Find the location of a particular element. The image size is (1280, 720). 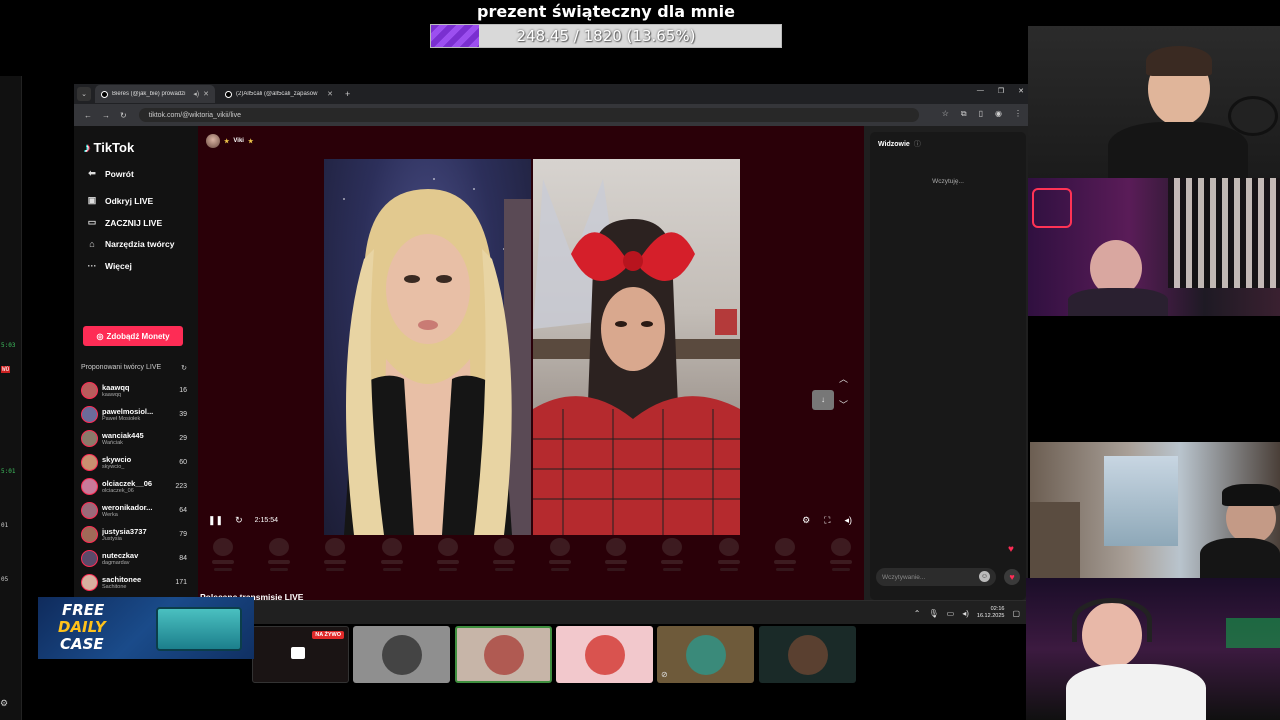

gear-icon: ⚙ is located at coordinates (4, 703).